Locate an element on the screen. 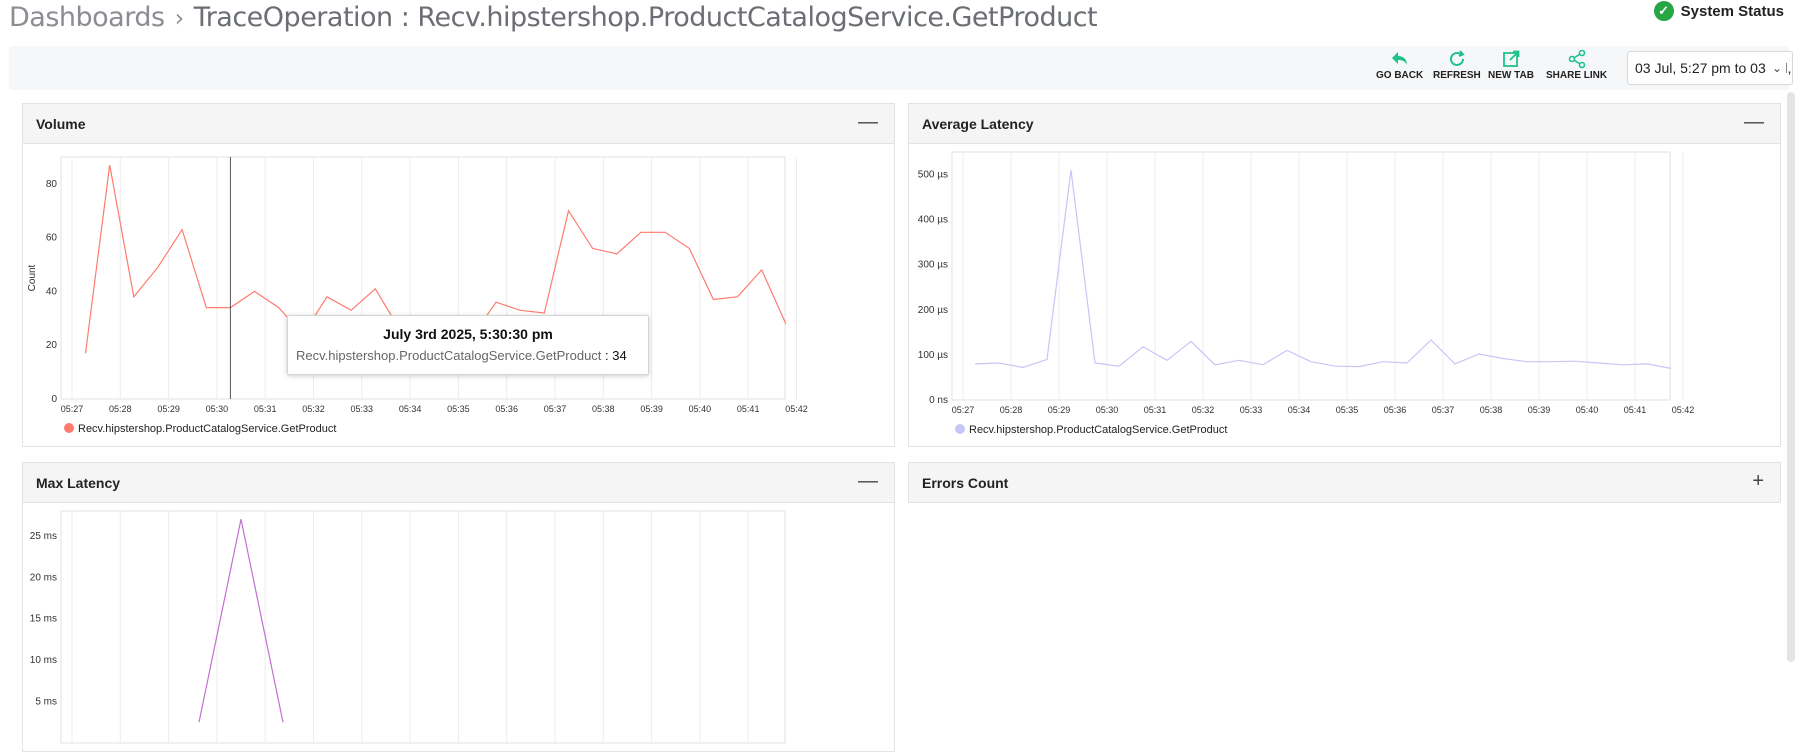  check-circle-icon: ✓ is located at coordinates (1663, 11).